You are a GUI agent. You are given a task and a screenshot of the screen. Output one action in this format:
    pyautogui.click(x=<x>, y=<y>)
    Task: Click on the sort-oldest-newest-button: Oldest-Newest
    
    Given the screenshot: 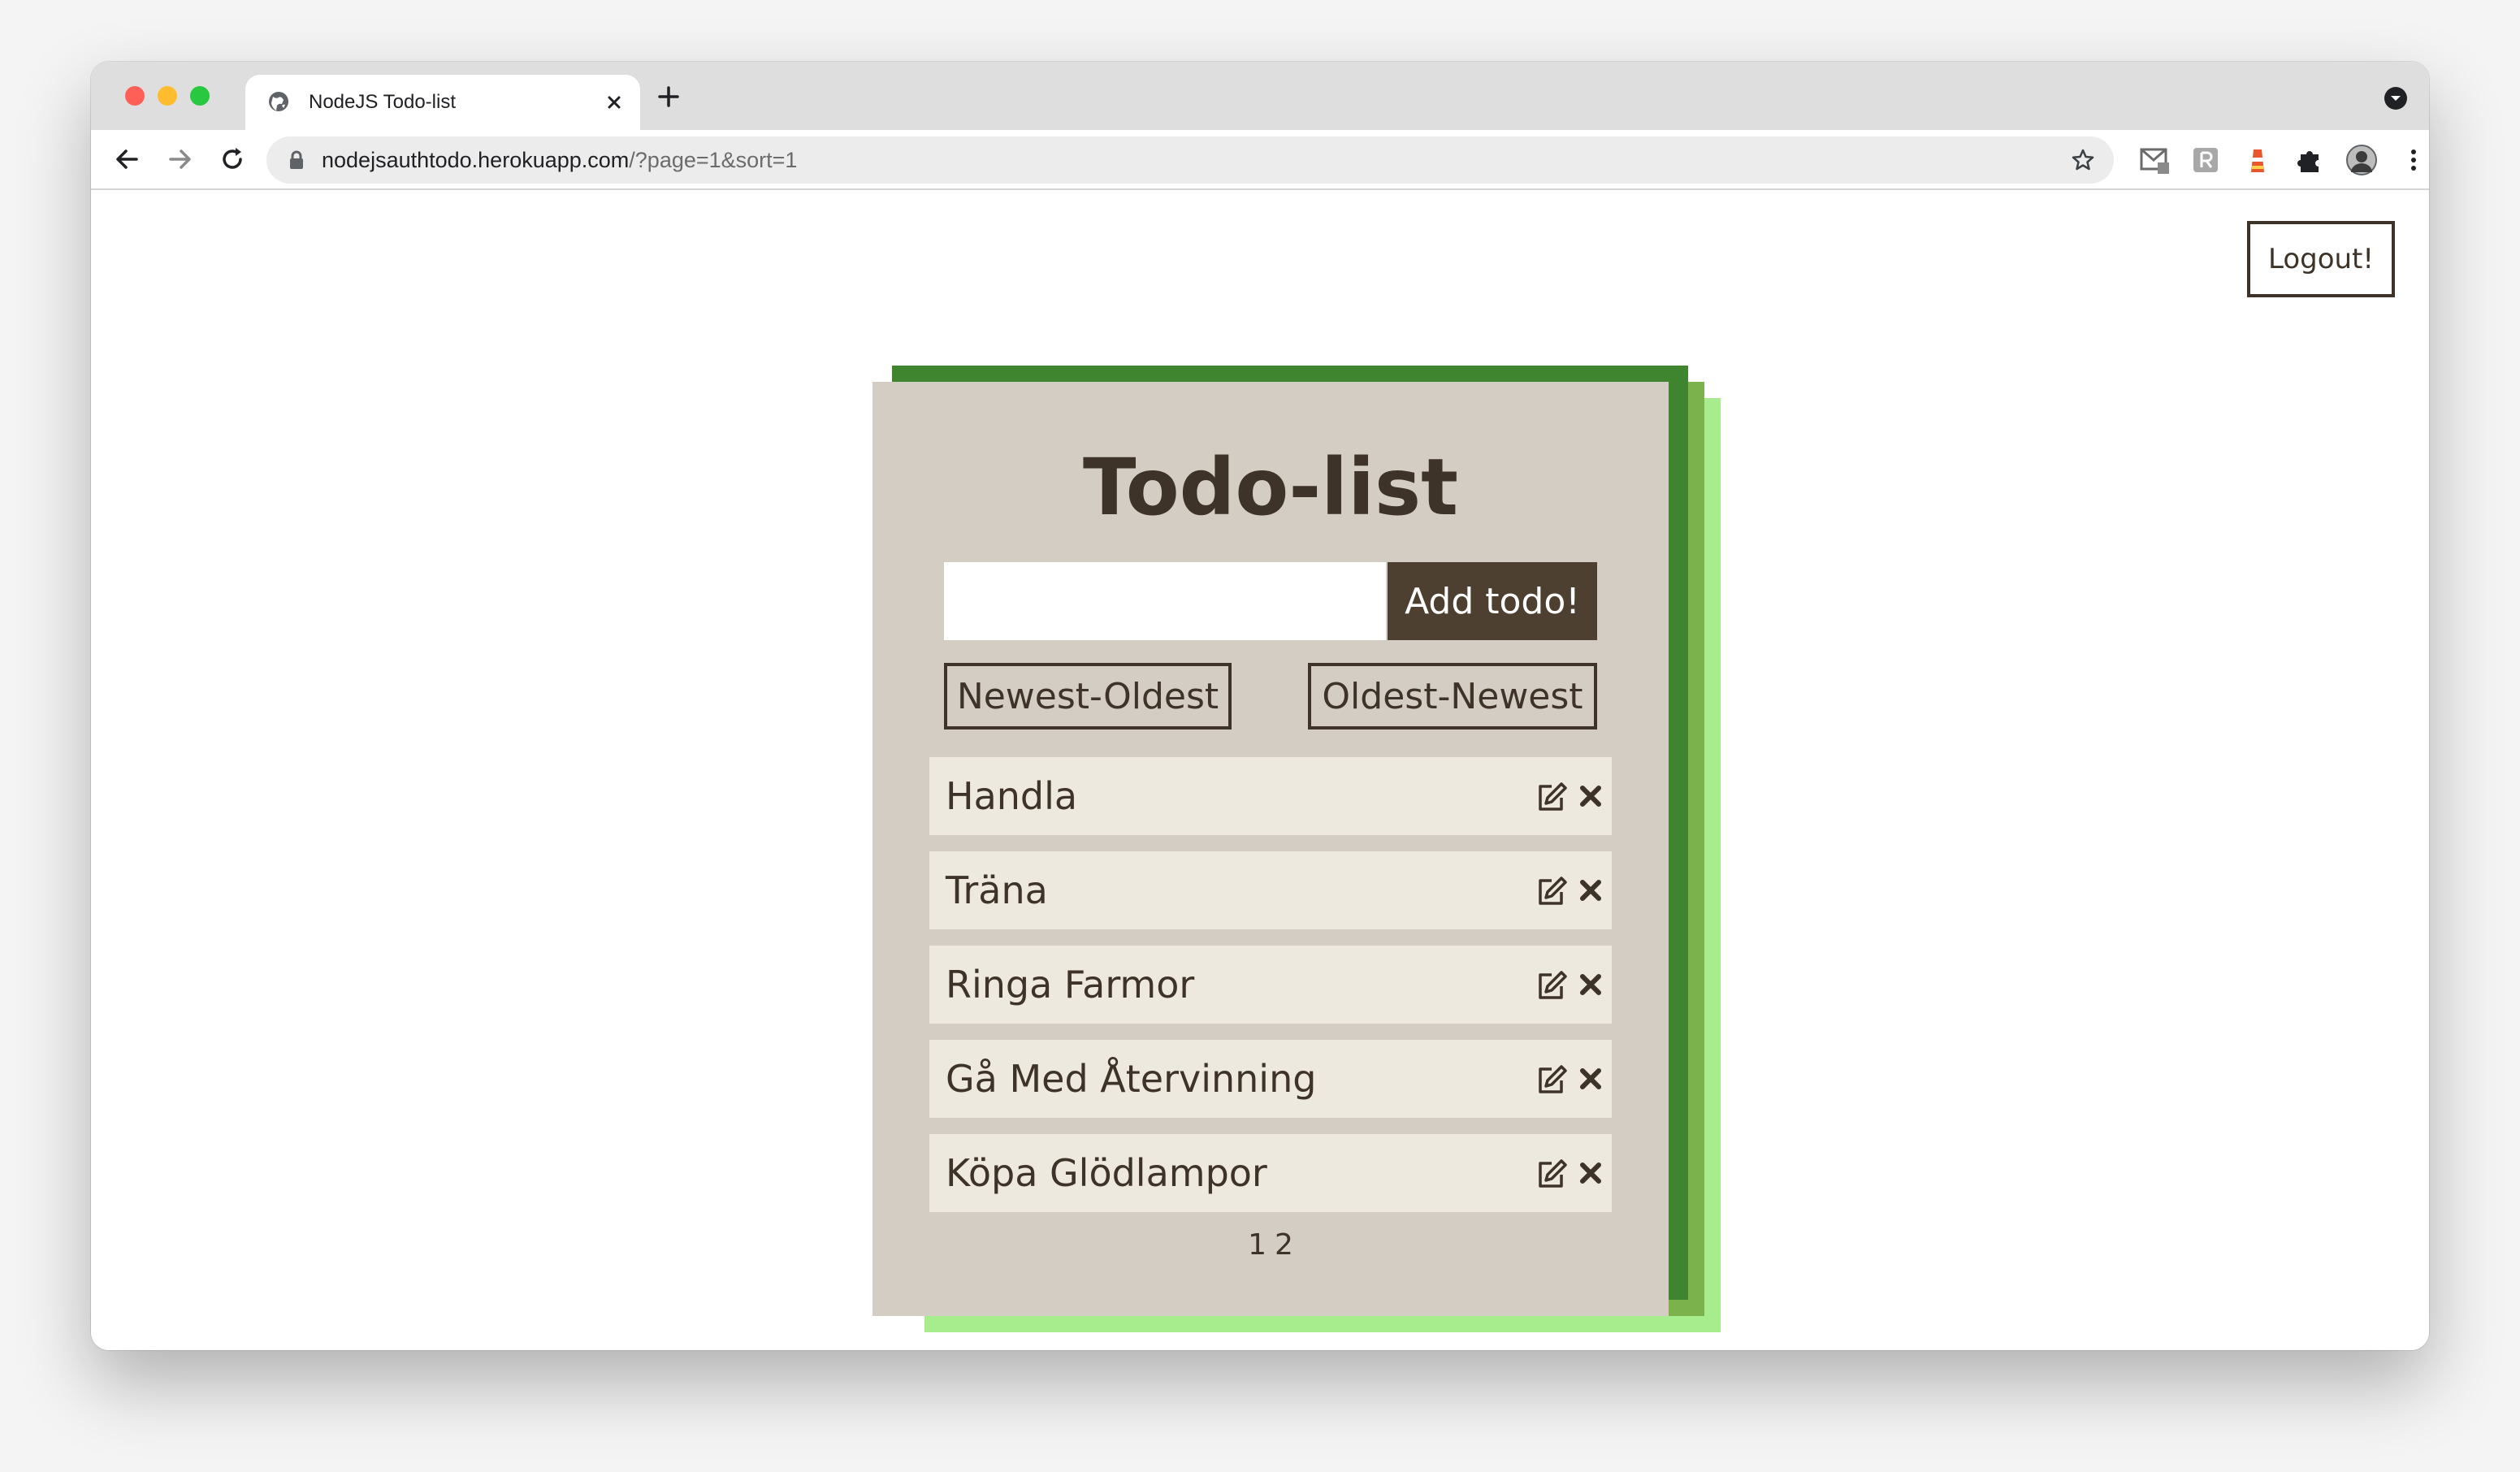 What is the action you would take?
    pyautogui.click(x=1453, y=696)
    